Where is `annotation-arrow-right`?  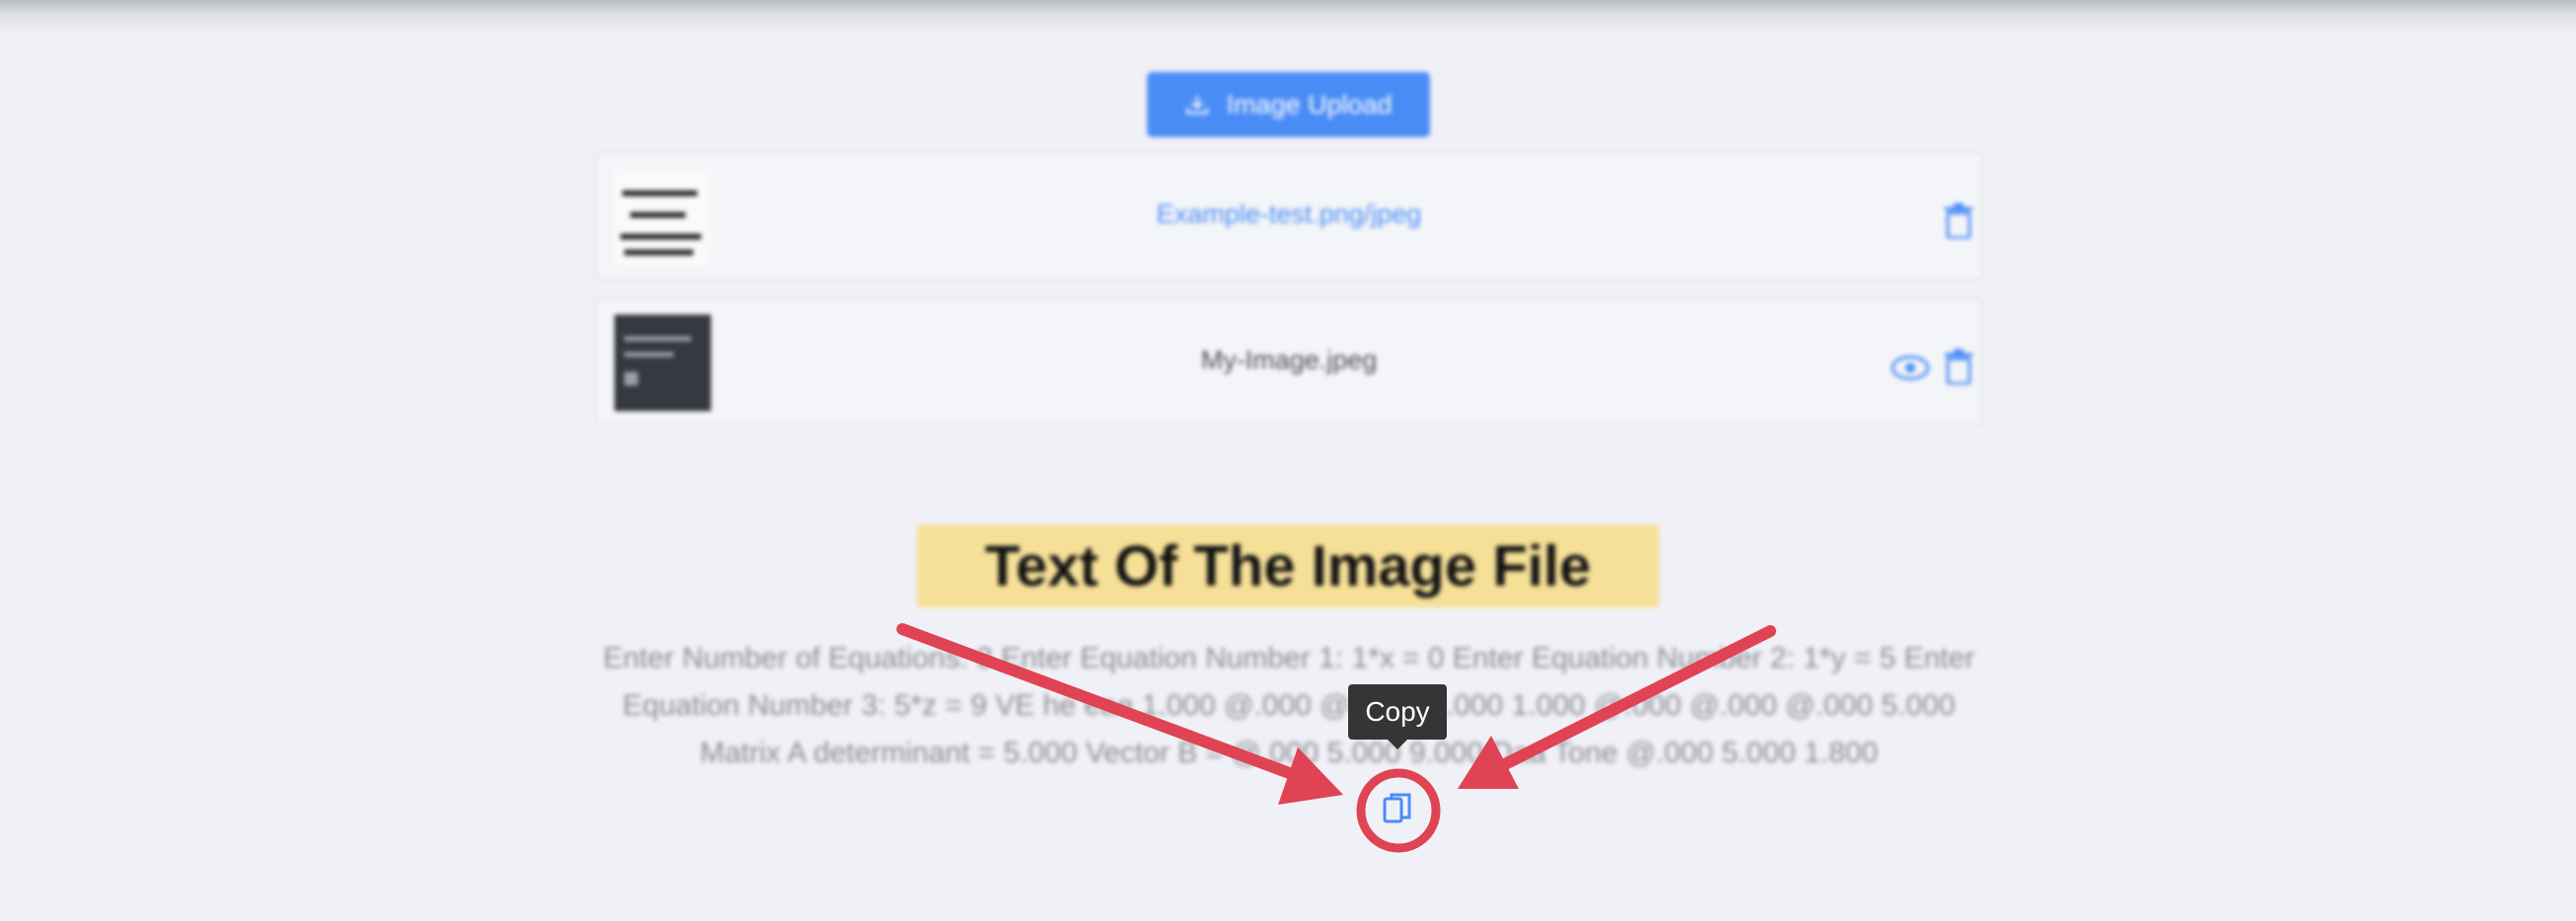
annotation-arrow-right is located at coordinates (1617, 707).